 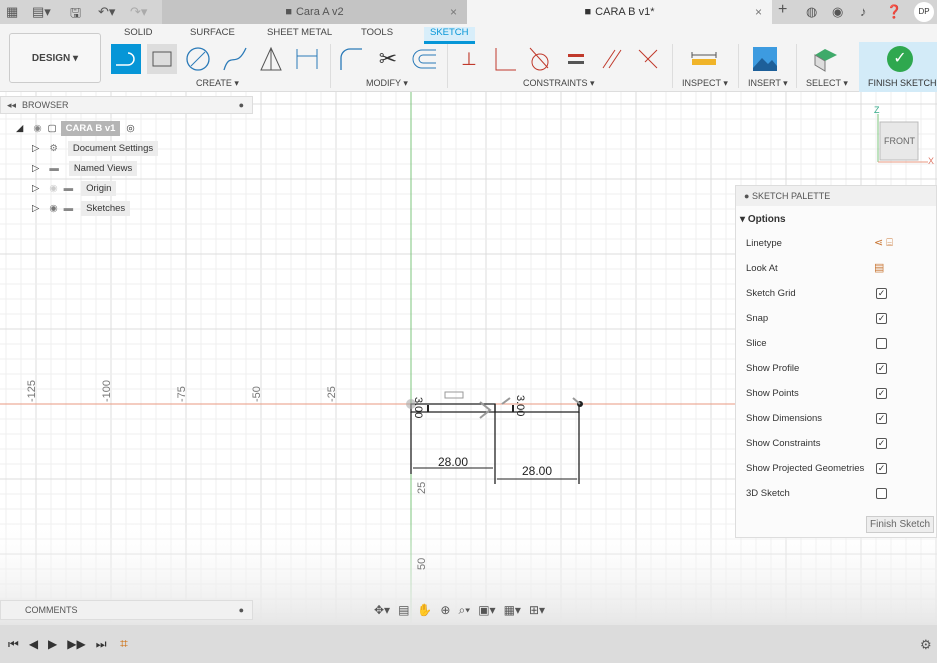 What do you see at coordinates (648, 59) in the screenshot?
I see `coincident-icon` at bounding box center [648, 59].